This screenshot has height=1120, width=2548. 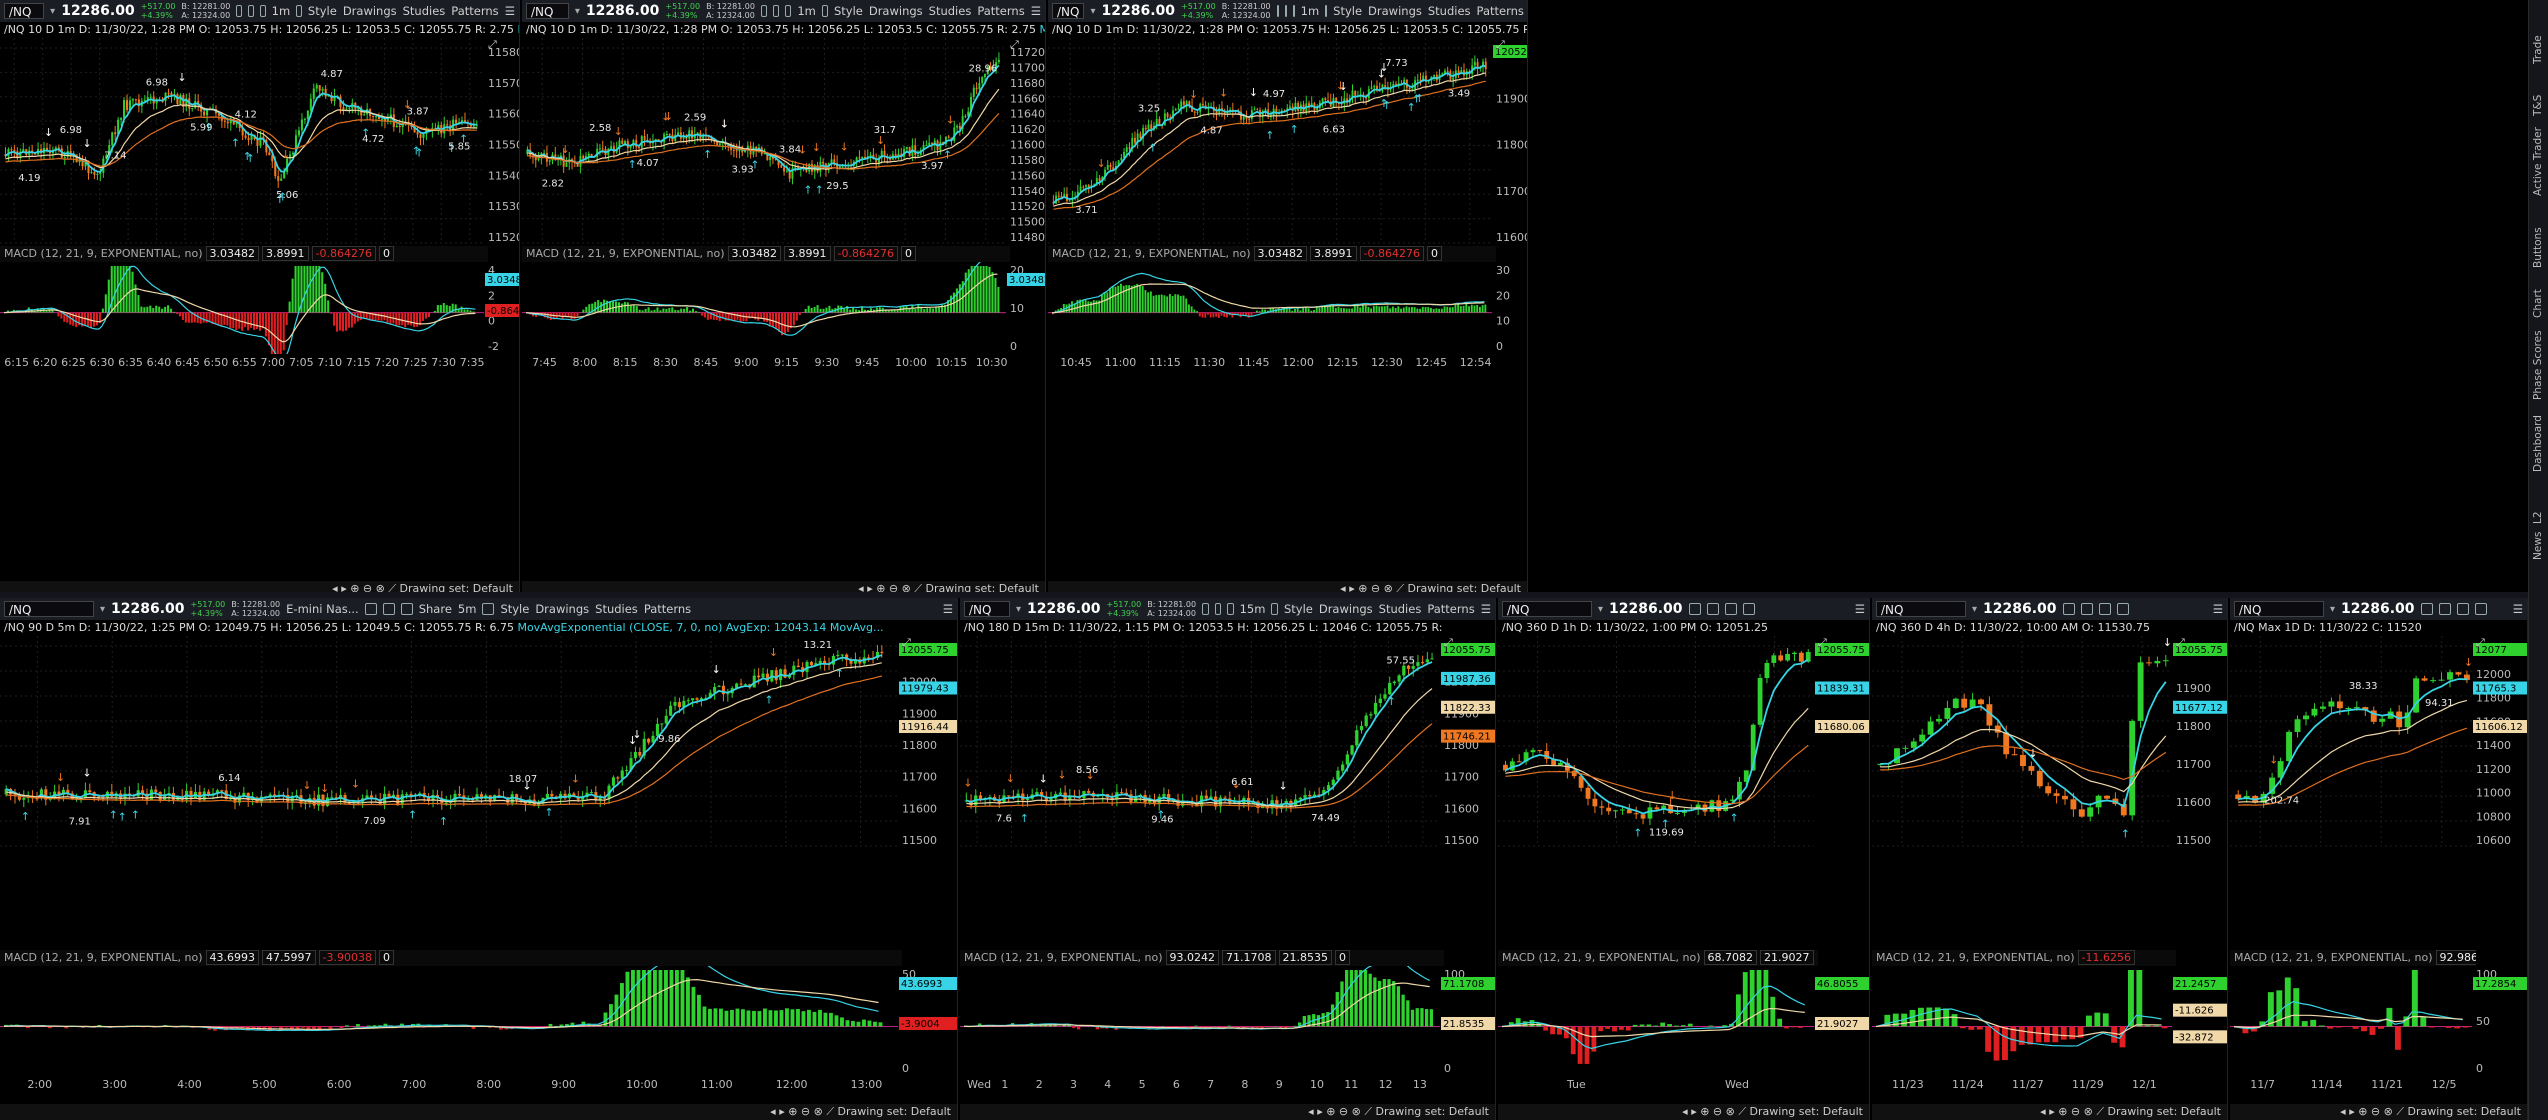 What do you see at coordinates (2538, 105) in the screenshot?
I see `side-tab-t-s: T&S` at bounding box center [2538, 105].